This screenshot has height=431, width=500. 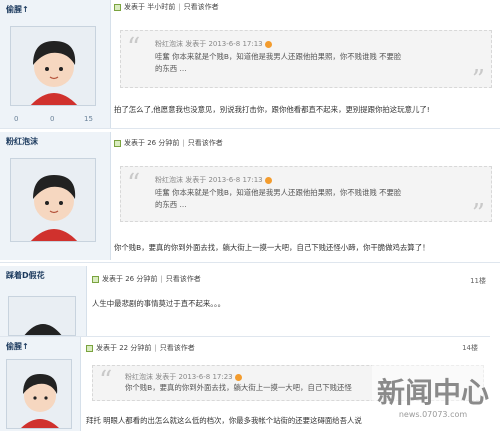 I want to click on quote-text: 你个贱B，要真的你到外面去找，躺大街上一摸一大吧，自己下贱还怪, so click(x=238, y=387).